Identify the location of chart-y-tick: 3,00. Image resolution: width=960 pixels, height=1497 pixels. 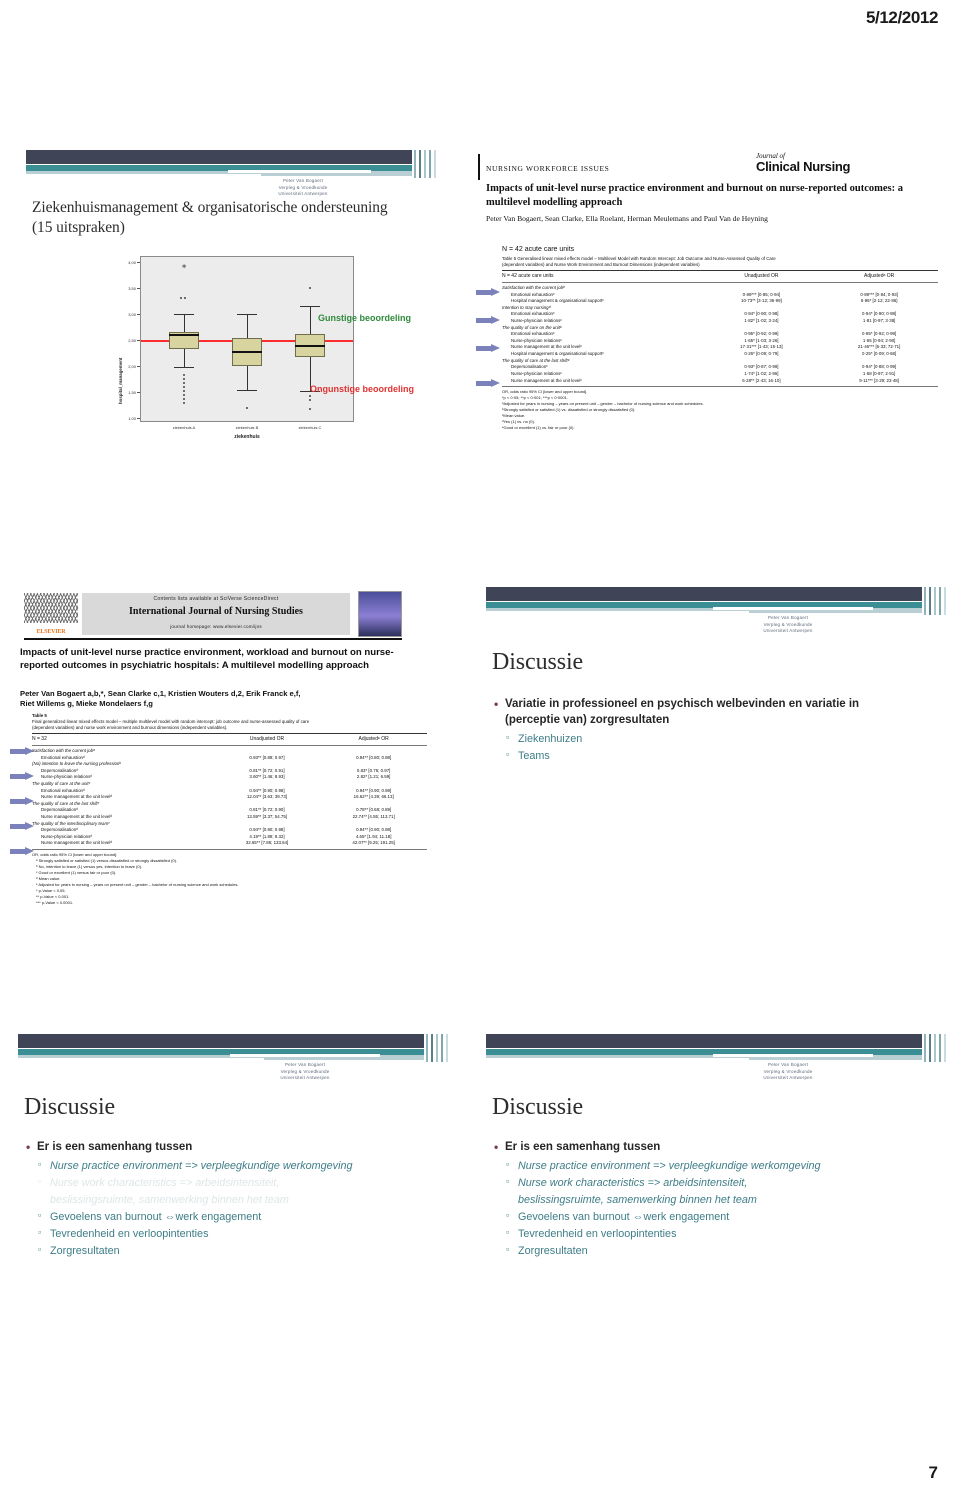
(132, 314).